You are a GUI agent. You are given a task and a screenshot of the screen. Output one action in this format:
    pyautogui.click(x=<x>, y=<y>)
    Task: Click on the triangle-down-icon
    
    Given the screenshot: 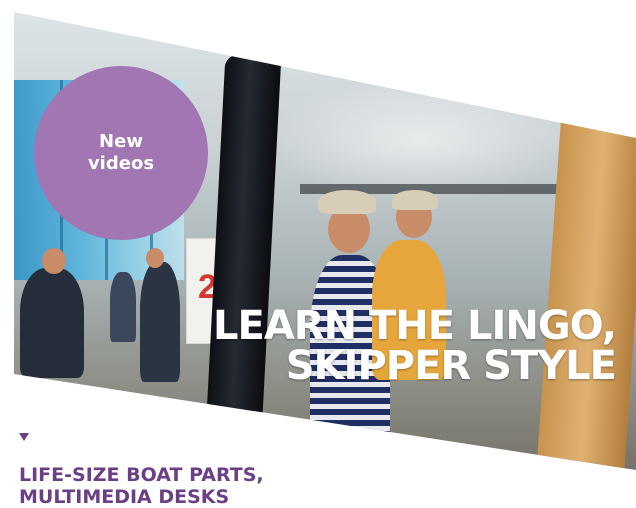 What is the action you would take?
    pyautogui.click(x=24, y=437)
    